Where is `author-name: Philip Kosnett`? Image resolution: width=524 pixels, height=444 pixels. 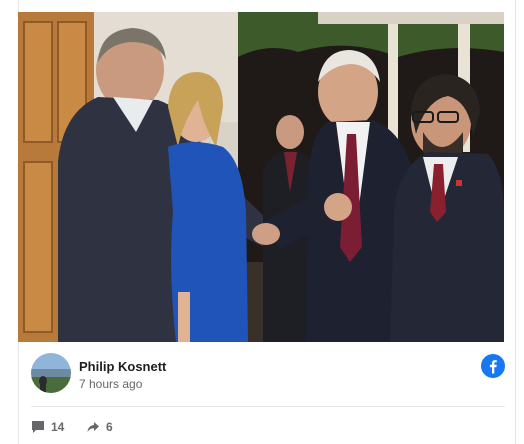
author-name: Philip Kosnett is located at coordinates (122, 366).